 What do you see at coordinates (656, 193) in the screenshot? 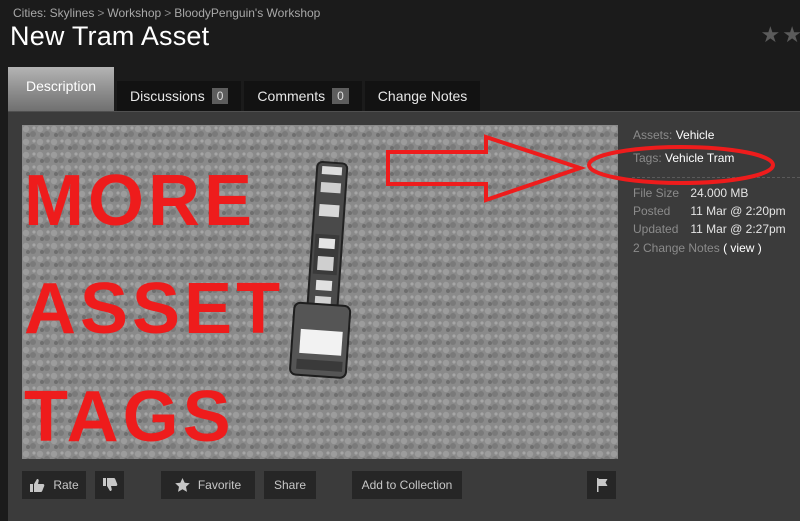
I see `file-size-label: File Size` at bounding box center [656, 193].